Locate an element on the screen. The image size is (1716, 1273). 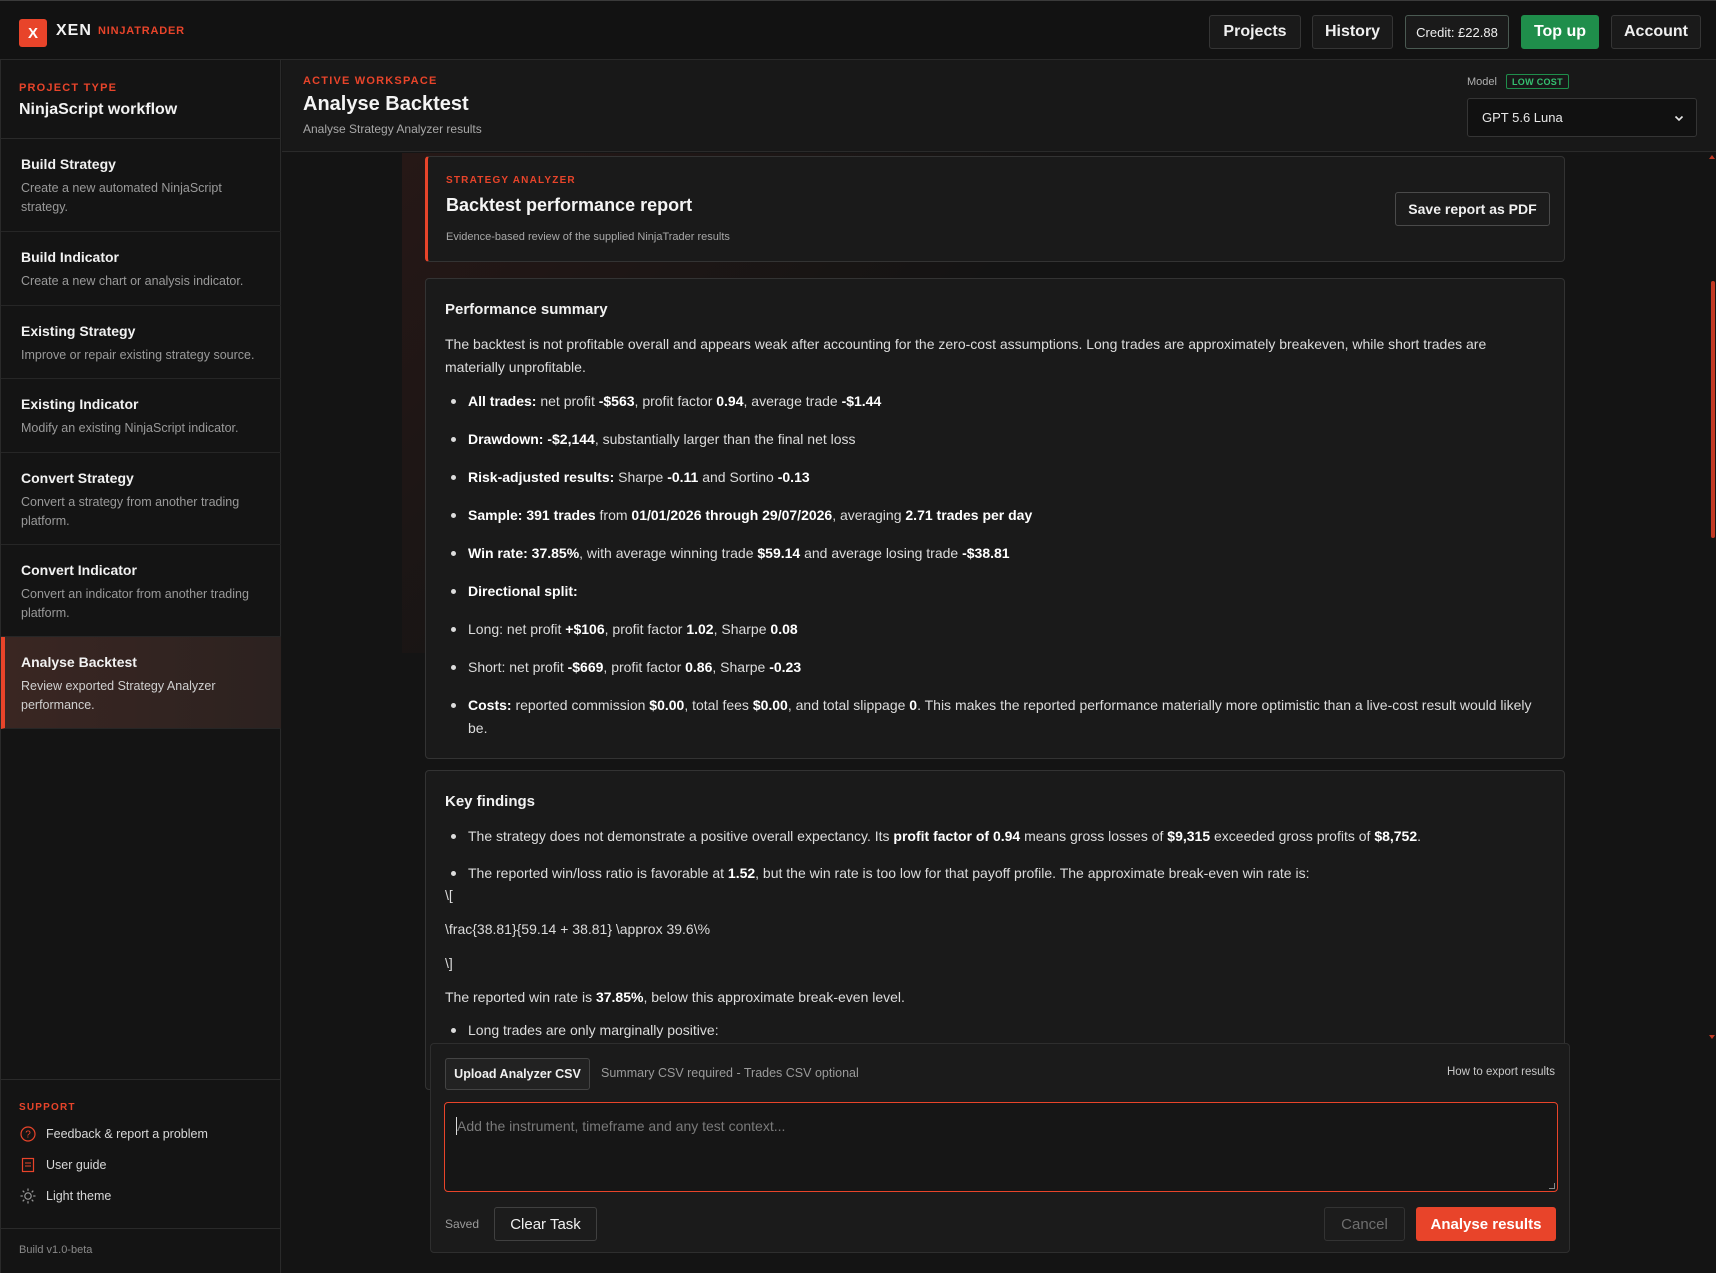
theme-label: Light theme is located at coordinates (79, 1196).